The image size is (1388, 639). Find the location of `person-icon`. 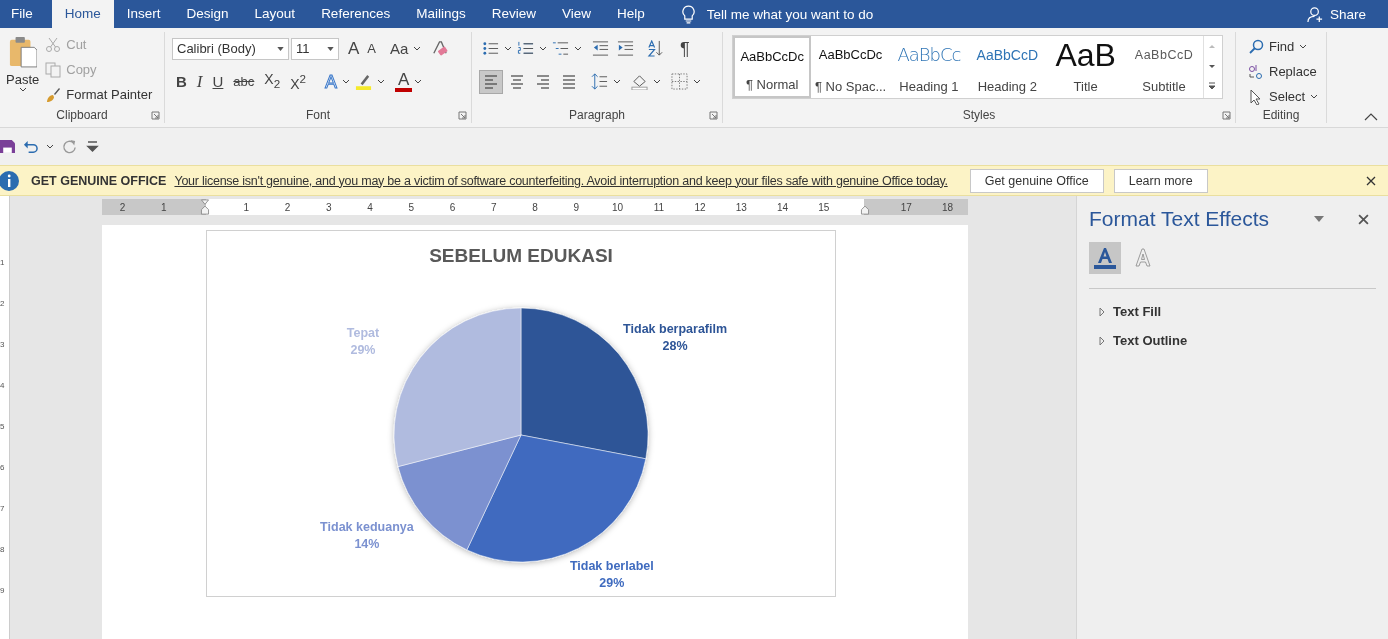

person-icon is located at coordinates (1315, 14).